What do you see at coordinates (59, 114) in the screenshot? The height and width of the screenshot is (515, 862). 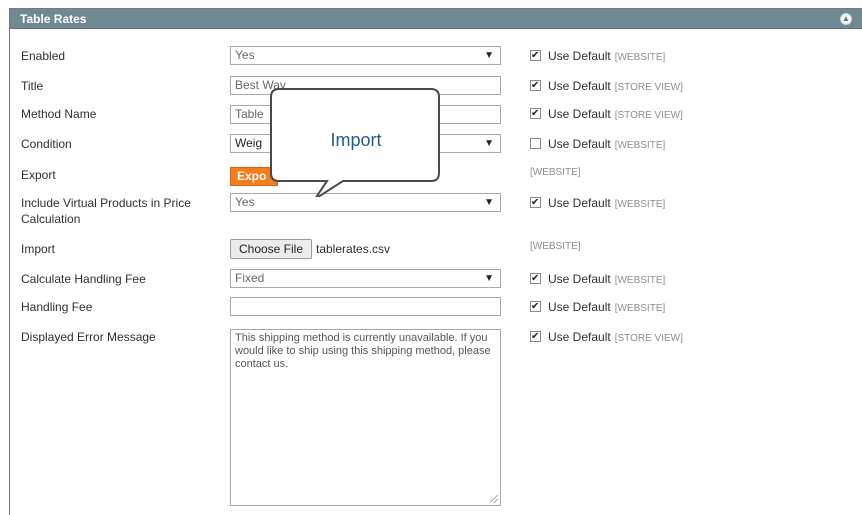 I see `method-name-label: Method Name` at bounding box center [59, 114].